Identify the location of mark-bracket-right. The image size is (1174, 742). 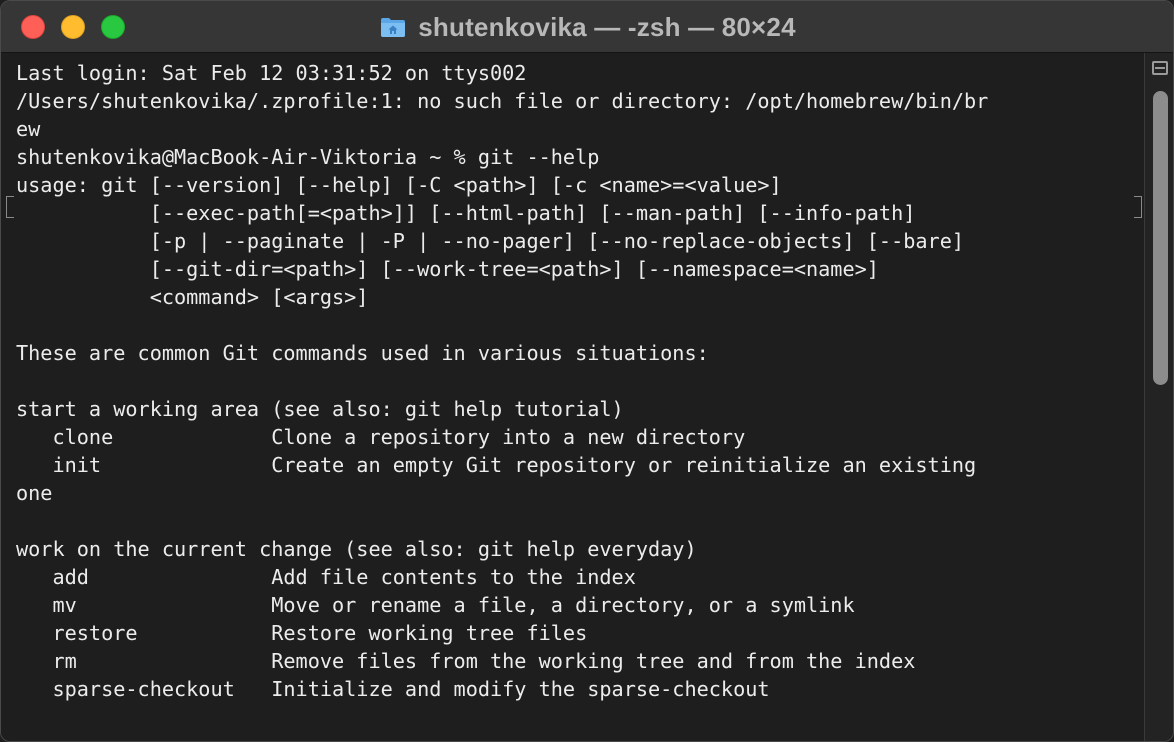
(1138, 207).